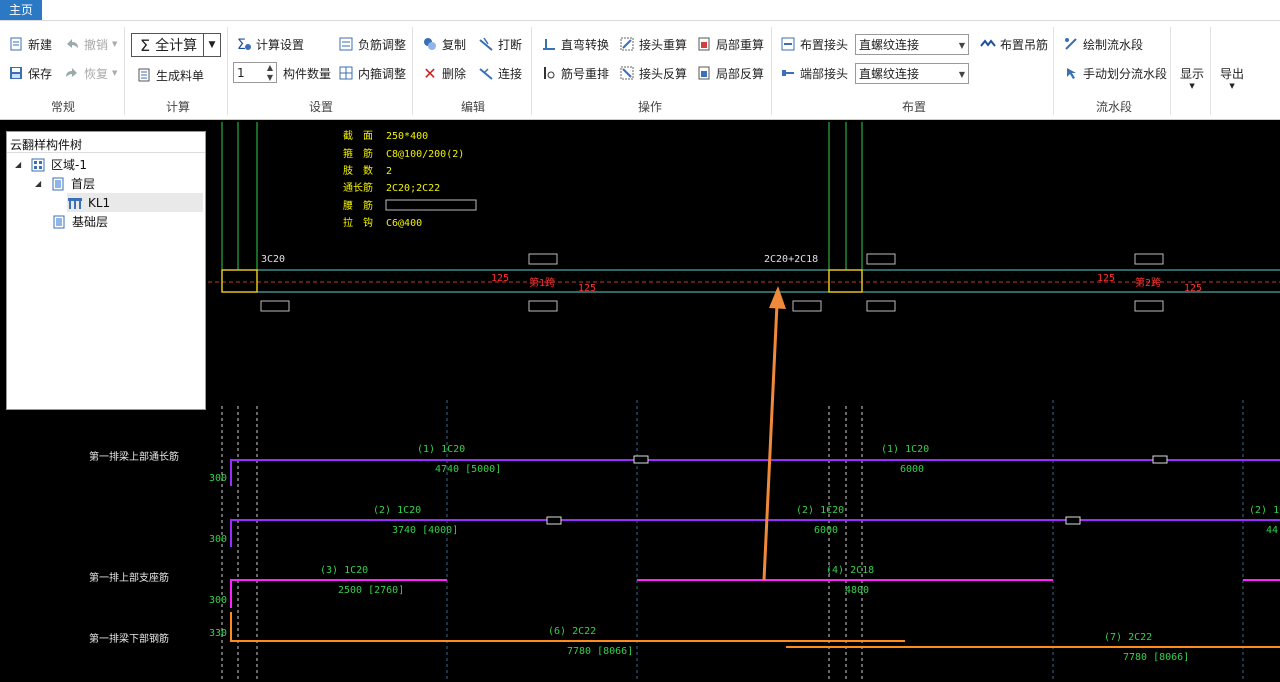  What do you see at coordinates (170, 75) in the screenshot?
I see `gen-list-button: 生成料单` at bounding box center [170, 75].